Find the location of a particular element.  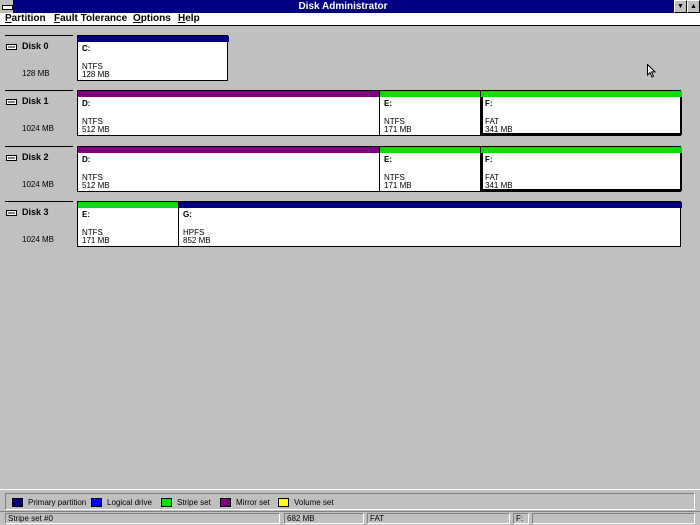

minimize-button: ▼ is located at coordinates (680, 6).